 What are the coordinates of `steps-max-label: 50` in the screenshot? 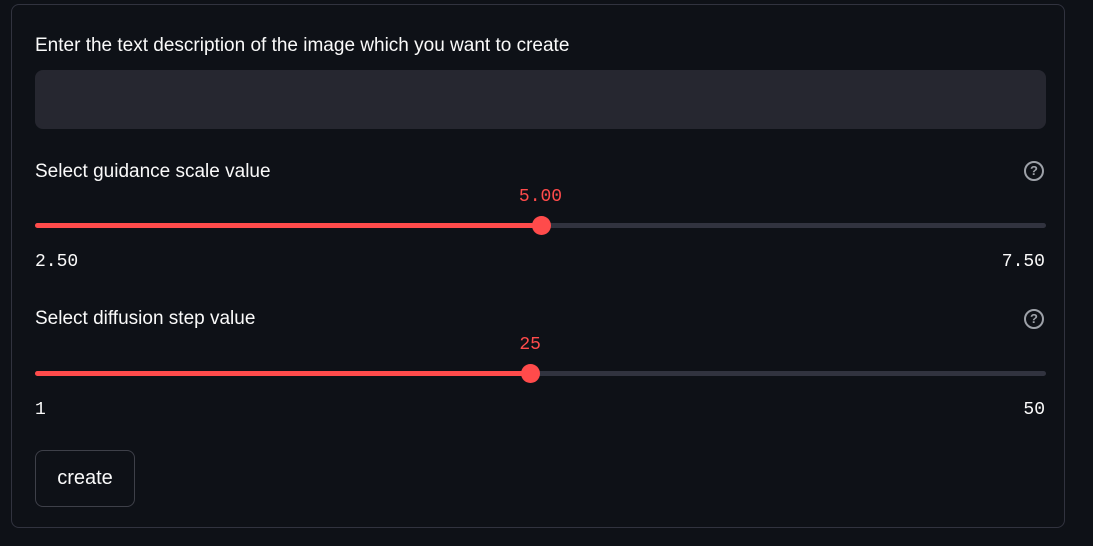 It's located at (1034, 410).